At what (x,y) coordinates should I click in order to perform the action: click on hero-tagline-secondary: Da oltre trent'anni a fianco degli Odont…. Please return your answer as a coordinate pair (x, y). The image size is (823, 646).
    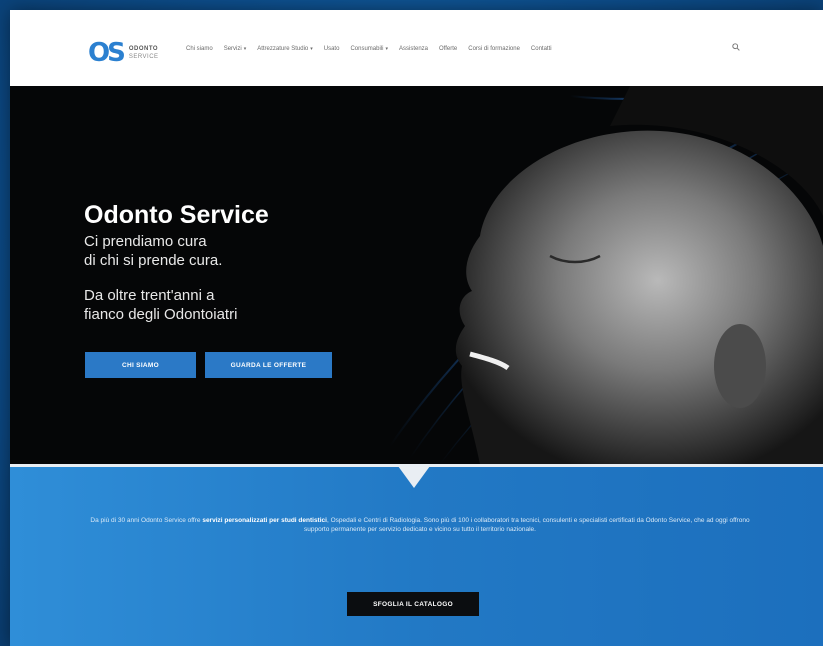
    Looking at the image, I should click on (161, 305).